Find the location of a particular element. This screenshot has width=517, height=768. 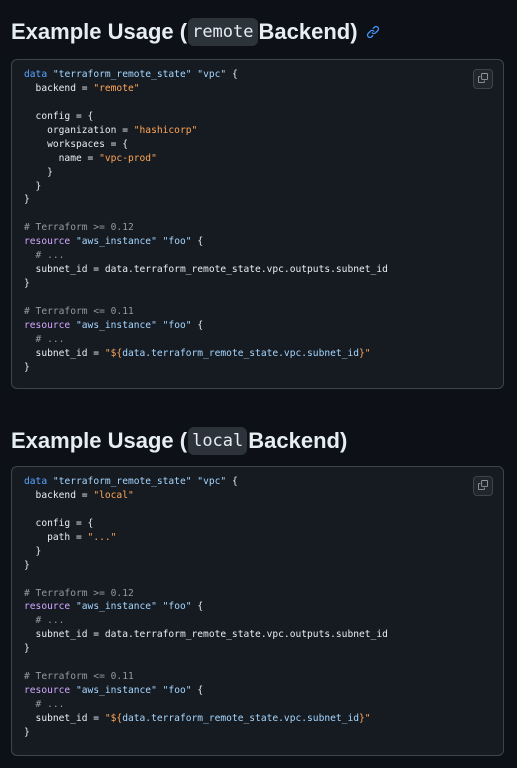

code-line: name = "vpc-prod" is located at coordinates (206, 159).